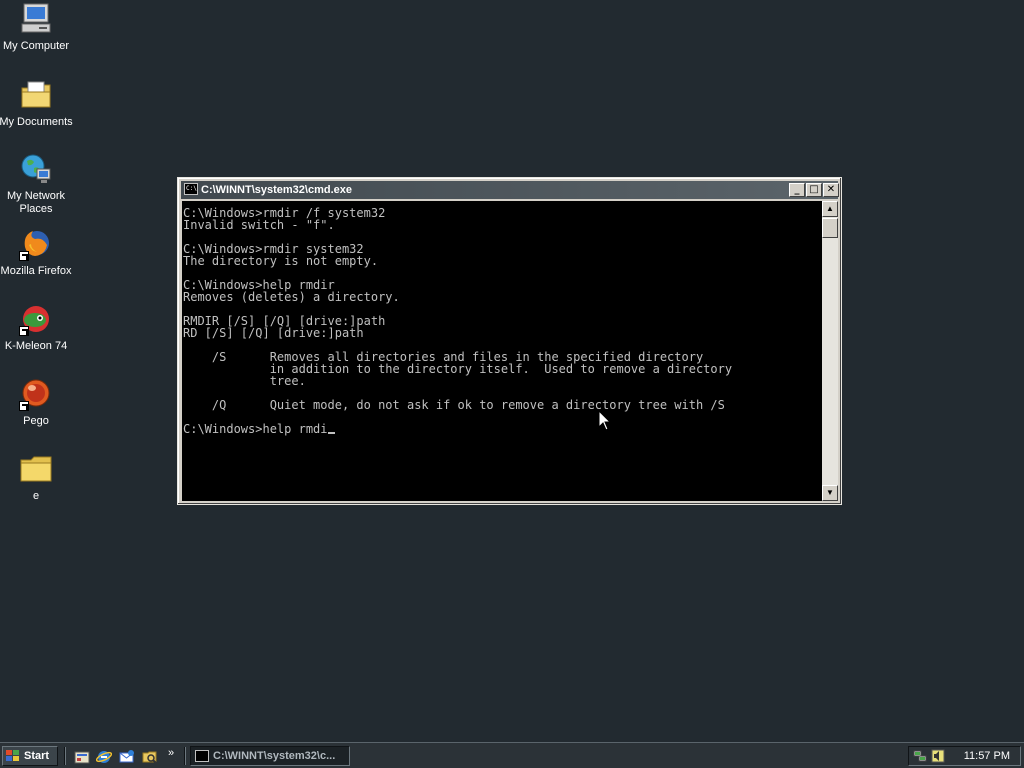 The width and height of the screenshot is (1024, 768). What do you see at coordinates (255, 429) in the screenshot?
I see `prompt-line: C:\Windows>help rmdi` at bounding box center [255, 429].